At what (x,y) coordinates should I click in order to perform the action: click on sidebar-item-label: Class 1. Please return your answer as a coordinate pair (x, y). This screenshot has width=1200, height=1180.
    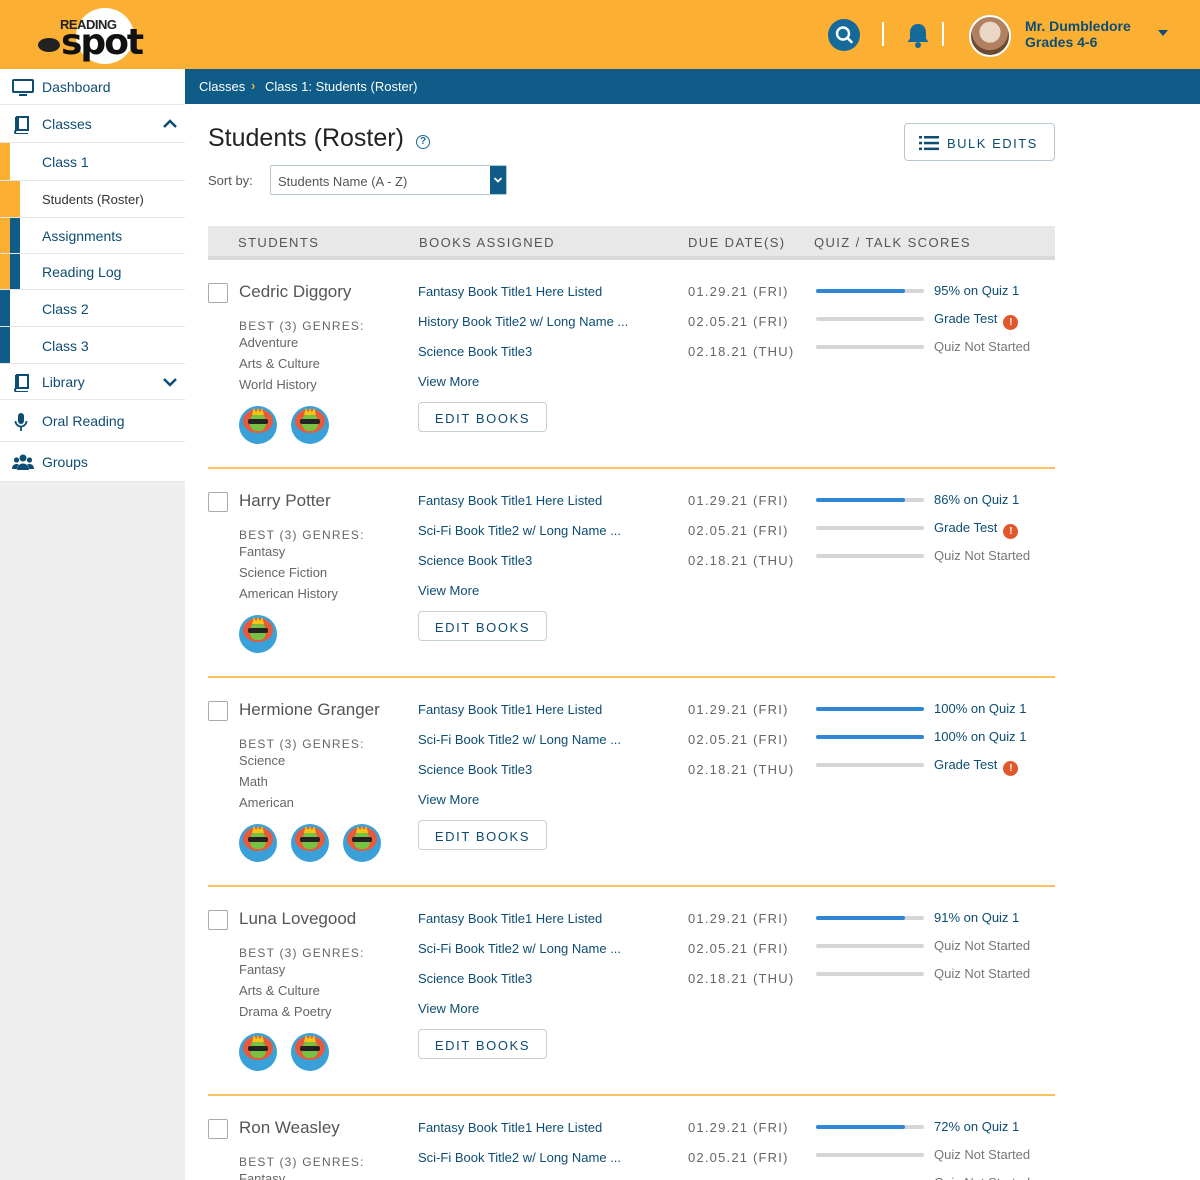
    Looking at the image, I should click on (65, 162).